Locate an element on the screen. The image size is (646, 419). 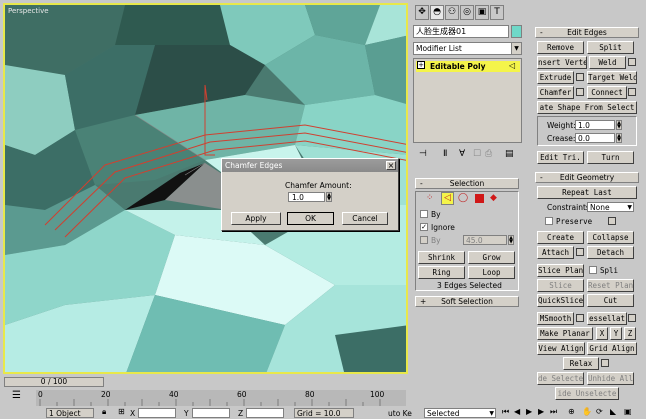
grow-button: Grow is located at coordinates (491, 257).